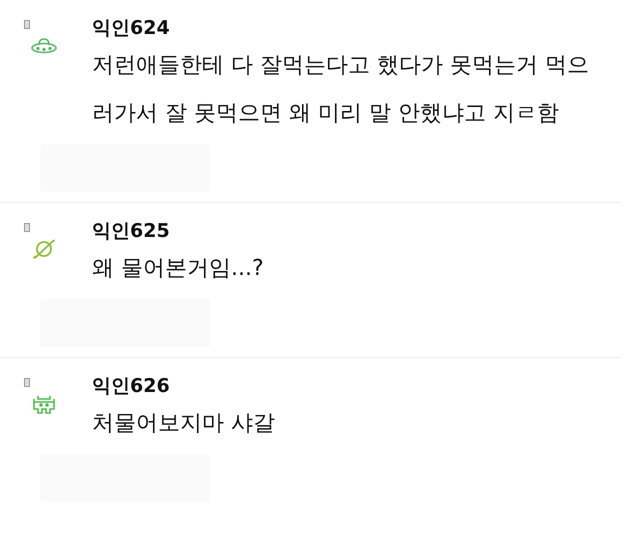 The height and width of the screenshot is (552, 640). What do you see at coordinates (326, 114) in the screenshot?
I see `comment-text: 러가서 잘 못먹으면 왜 미리 말 안했냐고 지ㄹ함` at bounding box center [326, 114].